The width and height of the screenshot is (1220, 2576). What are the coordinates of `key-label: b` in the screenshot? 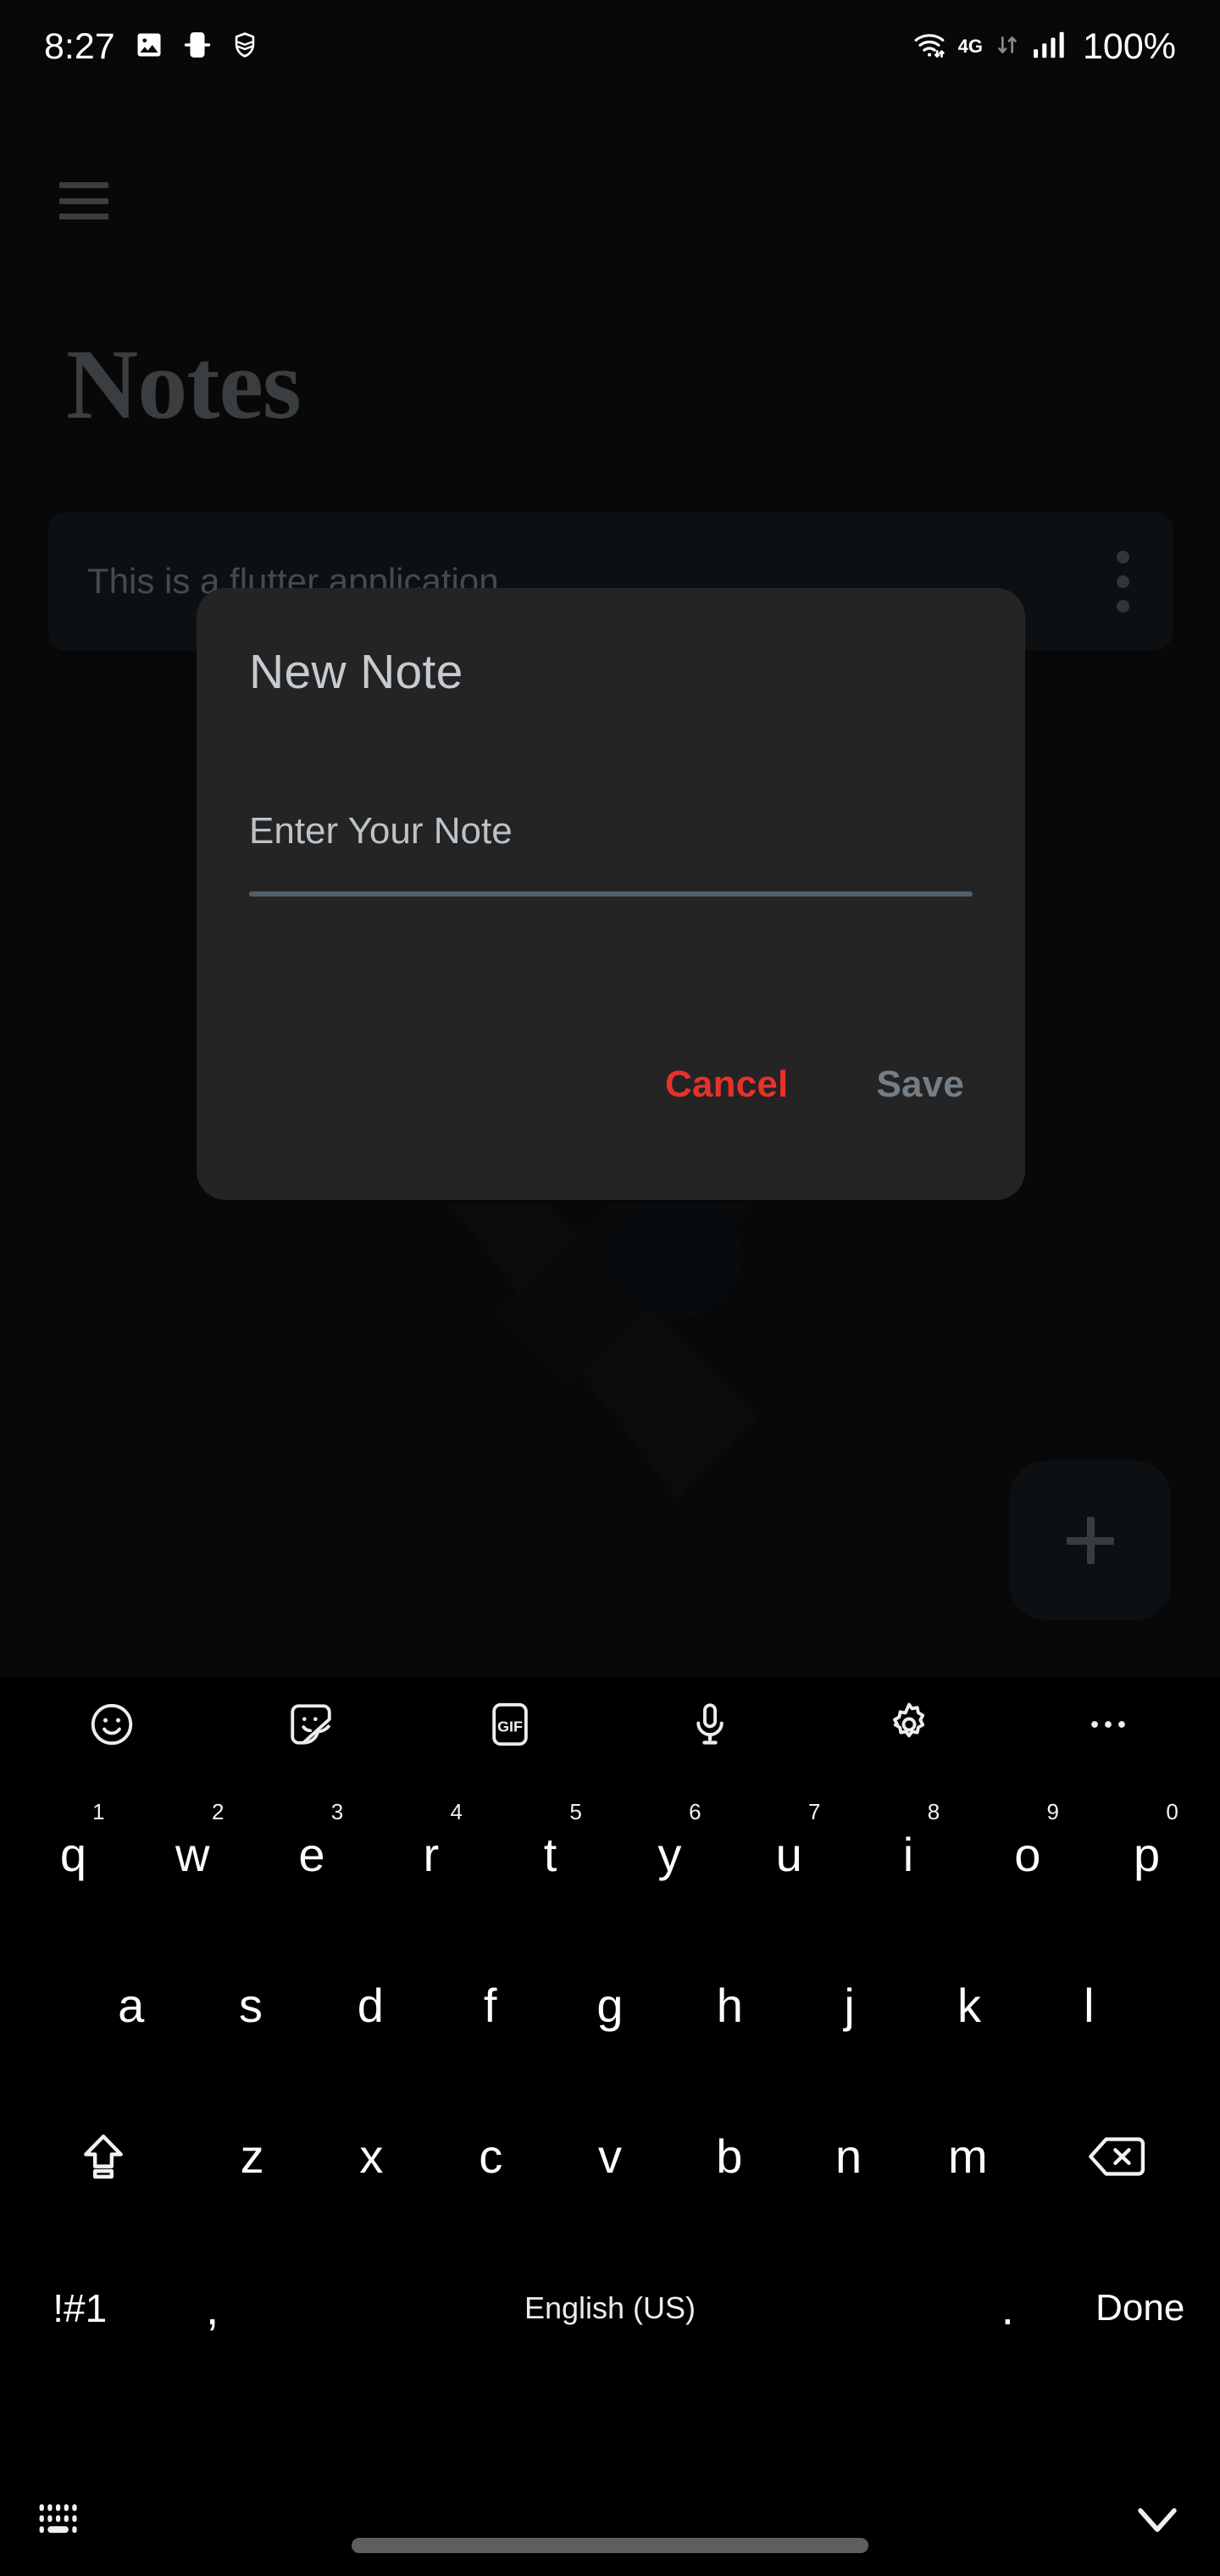 It's located at (729, 2156).